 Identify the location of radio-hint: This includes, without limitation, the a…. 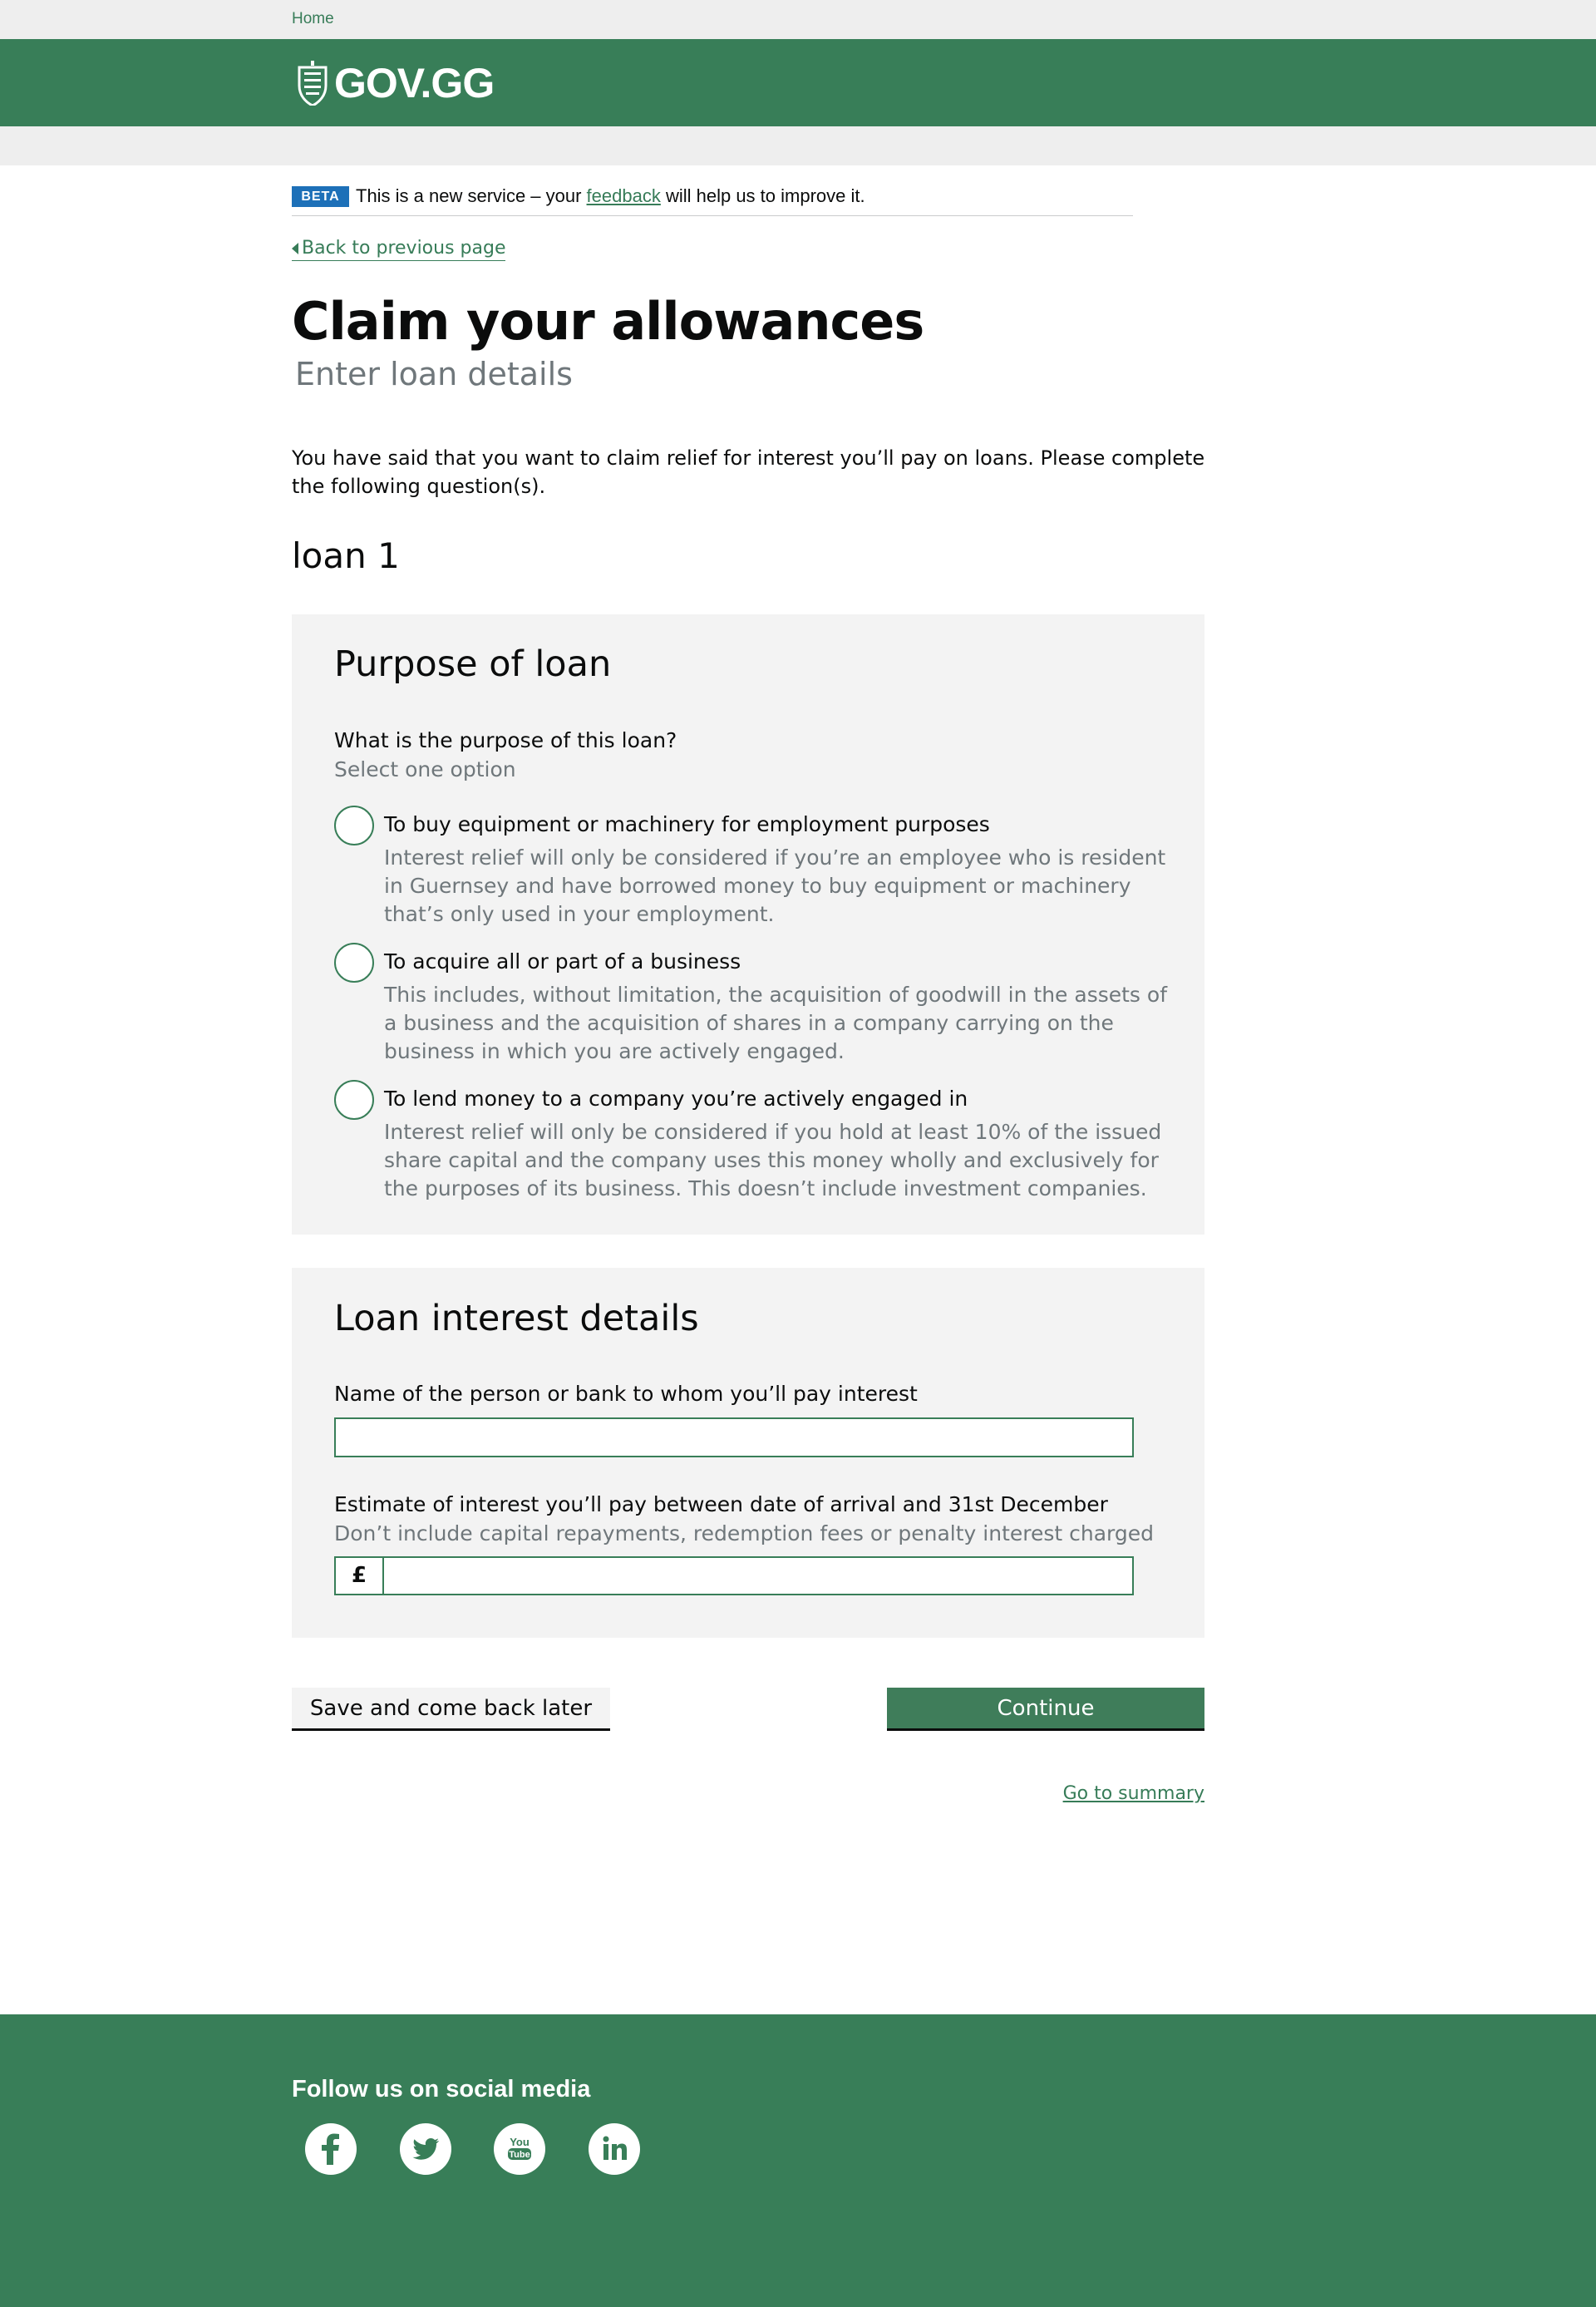
(775, 1023).